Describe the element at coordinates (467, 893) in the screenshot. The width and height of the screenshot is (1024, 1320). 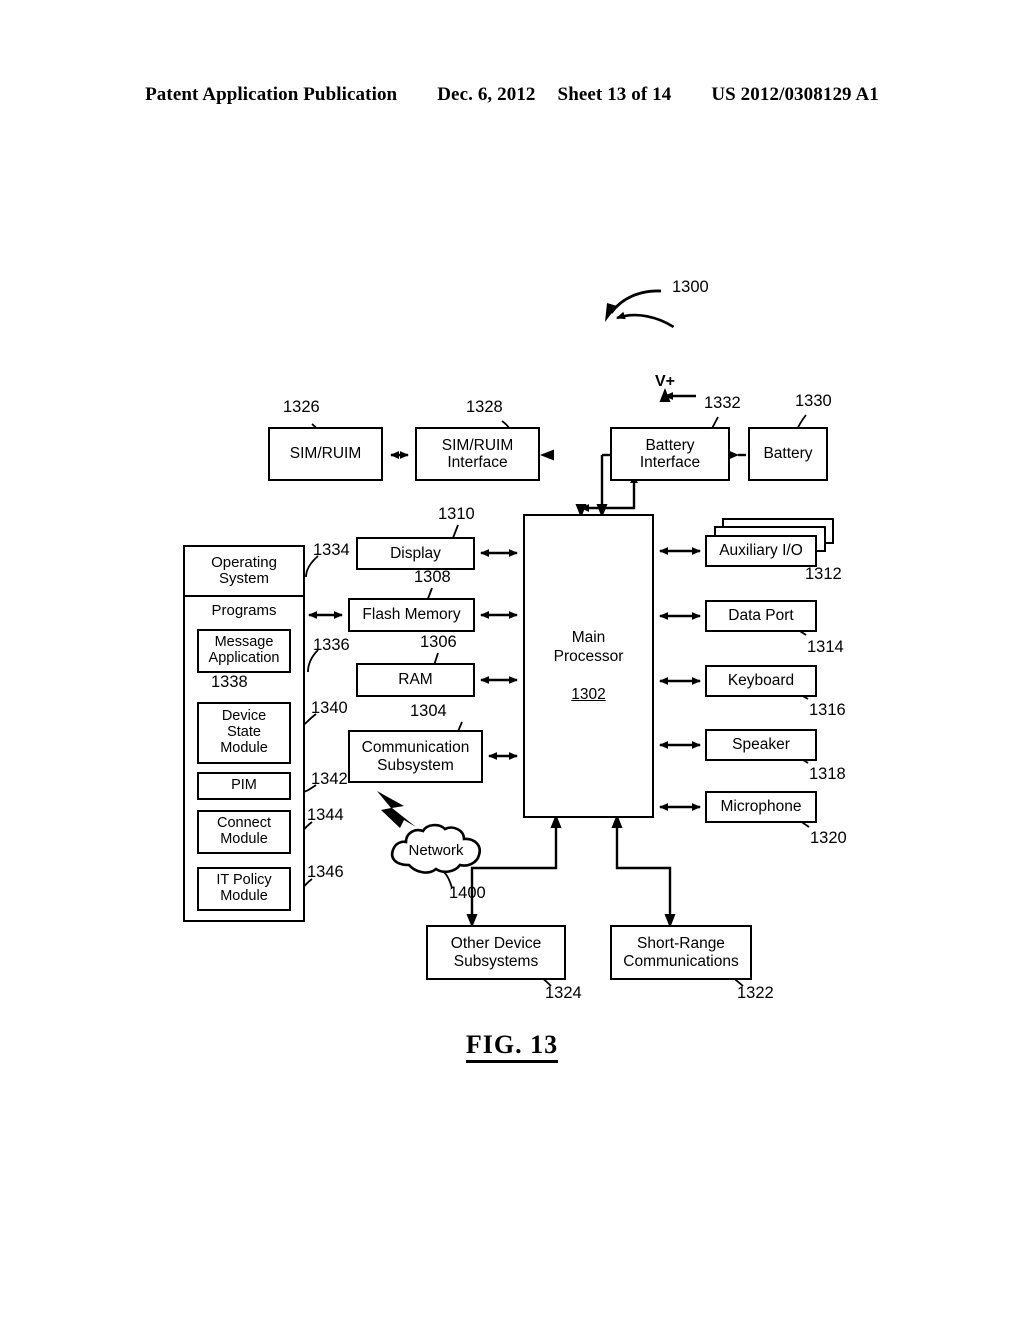
I see `ref-1400: 1400` at that location.